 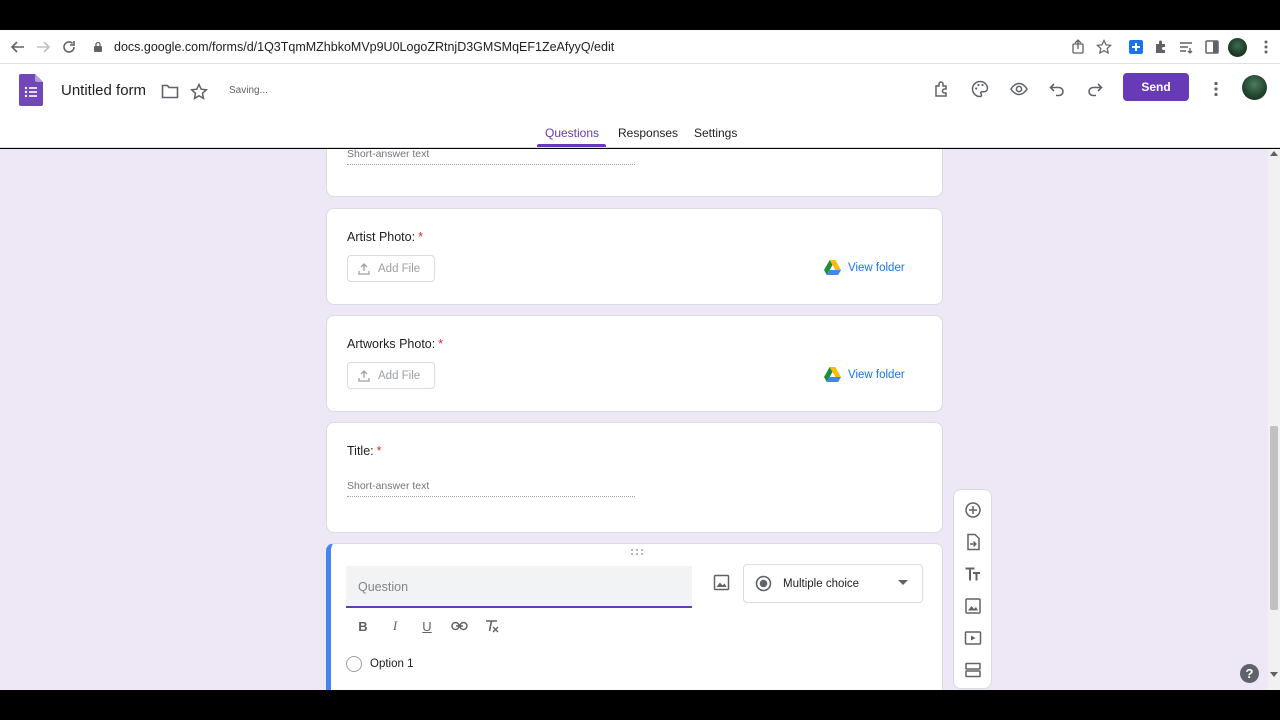 I want to click on page-scrollbar, so click(x=1274, y=419).